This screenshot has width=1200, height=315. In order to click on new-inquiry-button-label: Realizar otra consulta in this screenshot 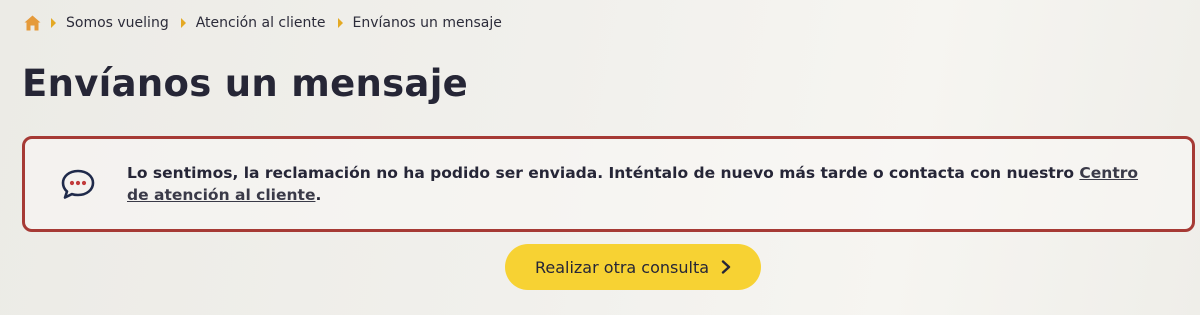, I will do `click(622, 267)`.